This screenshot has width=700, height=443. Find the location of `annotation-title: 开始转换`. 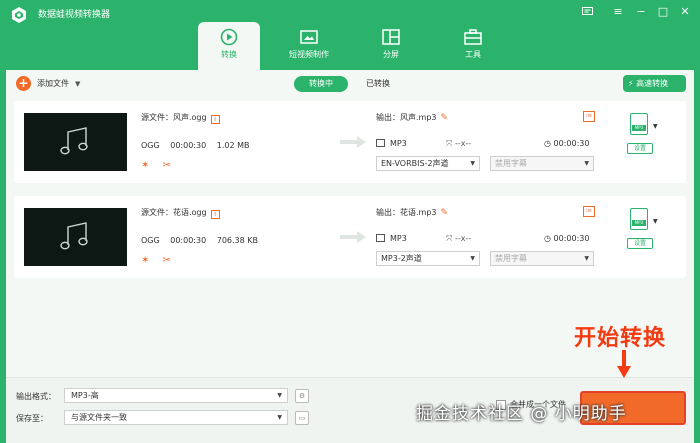

annotation-title: 开始转换 is located at coordinates (620, 338).